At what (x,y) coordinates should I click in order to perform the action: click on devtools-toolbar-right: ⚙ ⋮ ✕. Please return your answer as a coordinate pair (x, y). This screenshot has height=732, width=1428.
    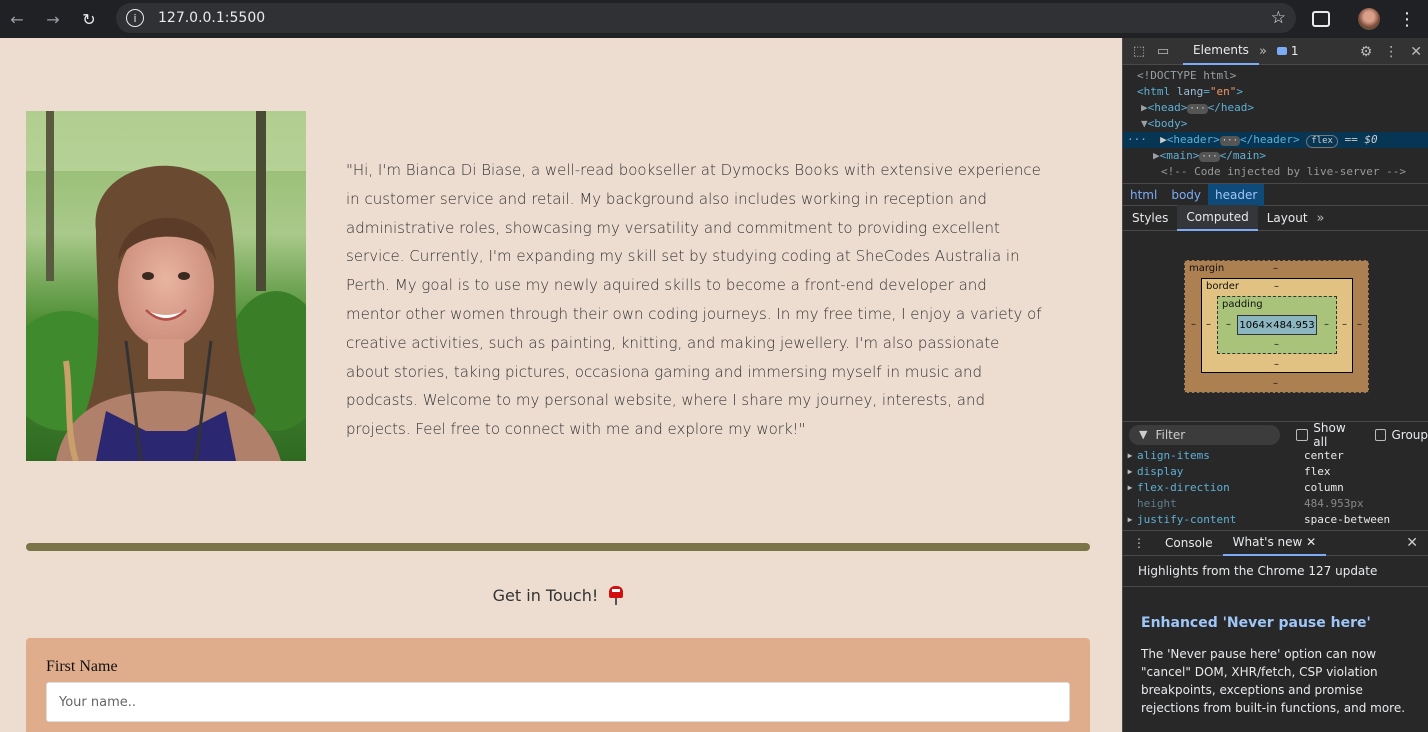
    Looking at the image, I should click on (1391, 51).